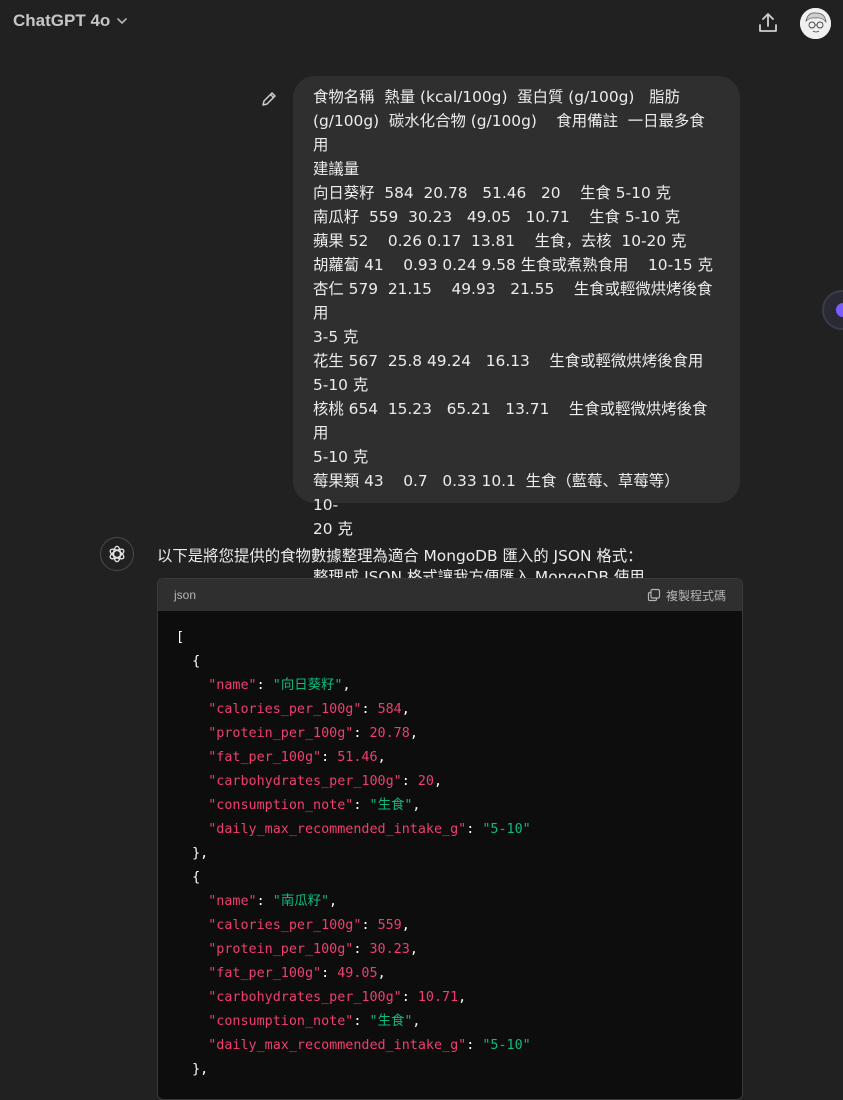 This screenshot has width=843, height=1100. Describe the element at coordinates (185, 595) in the screenshot. I see `code-language-label: json` at that location.